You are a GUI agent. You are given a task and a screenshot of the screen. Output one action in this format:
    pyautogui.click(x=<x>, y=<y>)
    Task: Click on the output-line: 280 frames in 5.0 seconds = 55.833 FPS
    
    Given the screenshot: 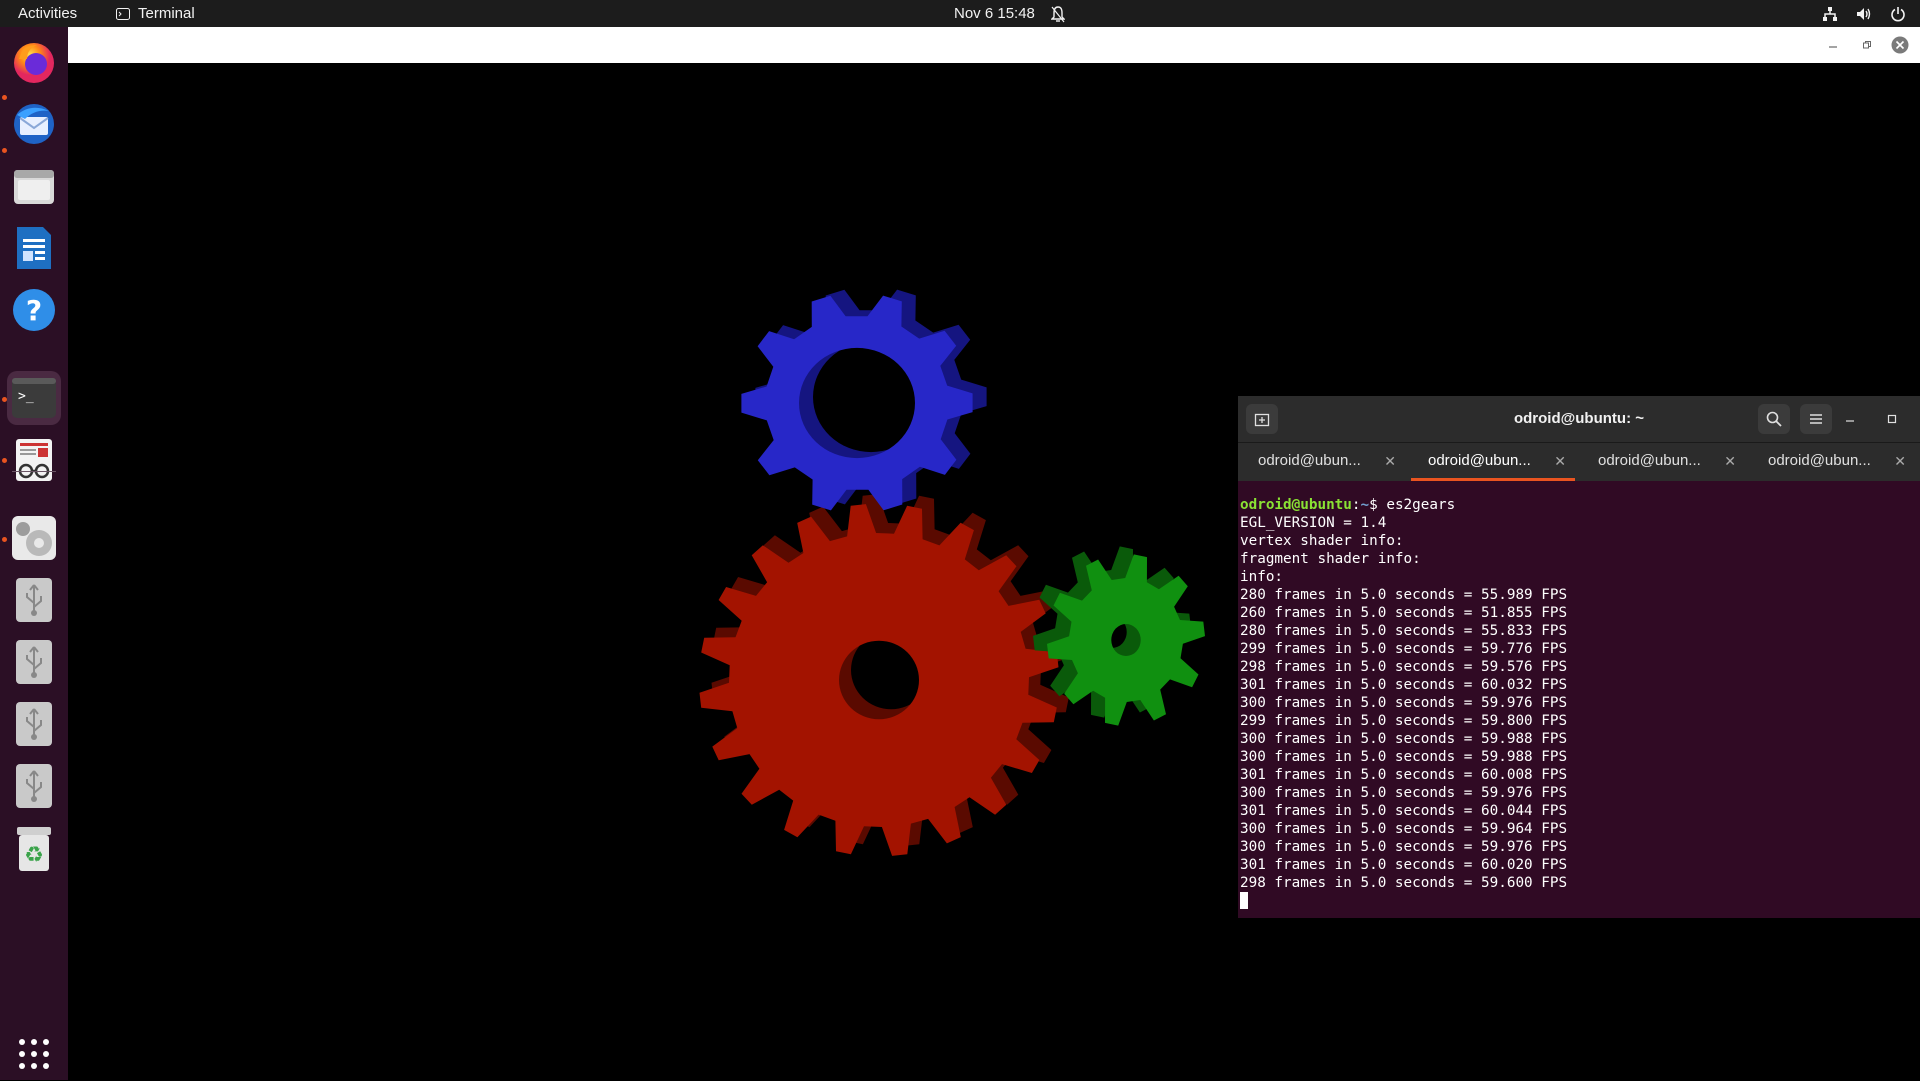 What is the action you would take?
    pyautogui.click(x=1404, y=631)
    